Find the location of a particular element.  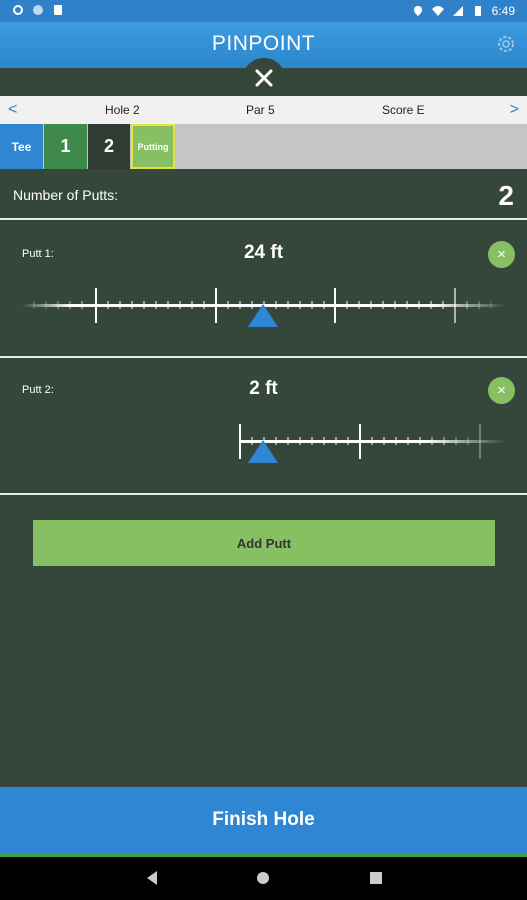

home-icon is located at coordinates (263, 878).